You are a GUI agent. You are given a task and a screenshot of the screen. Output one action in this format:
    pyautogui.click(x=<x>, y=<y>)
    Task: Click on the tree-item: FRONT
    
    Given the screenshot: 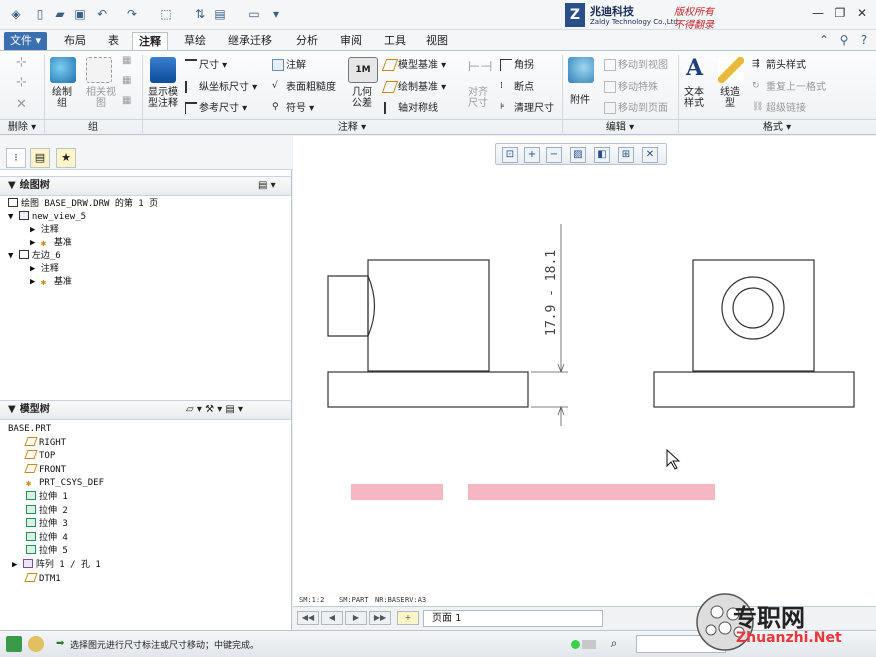 What is the action you would take?
    pyautogui.click(x=56, y=470)
    